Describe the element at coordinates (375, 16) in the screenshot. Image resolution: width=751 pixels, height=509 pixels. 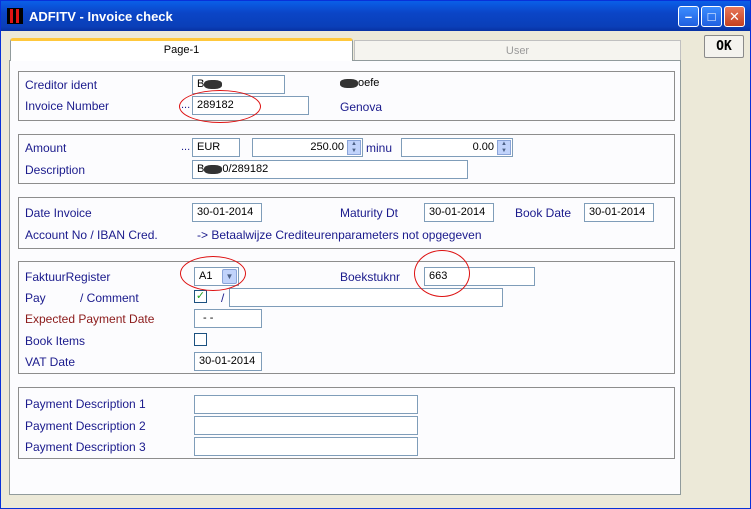
I see `title-bar: ADFITV - Invoice check – □ ✕` at that location.